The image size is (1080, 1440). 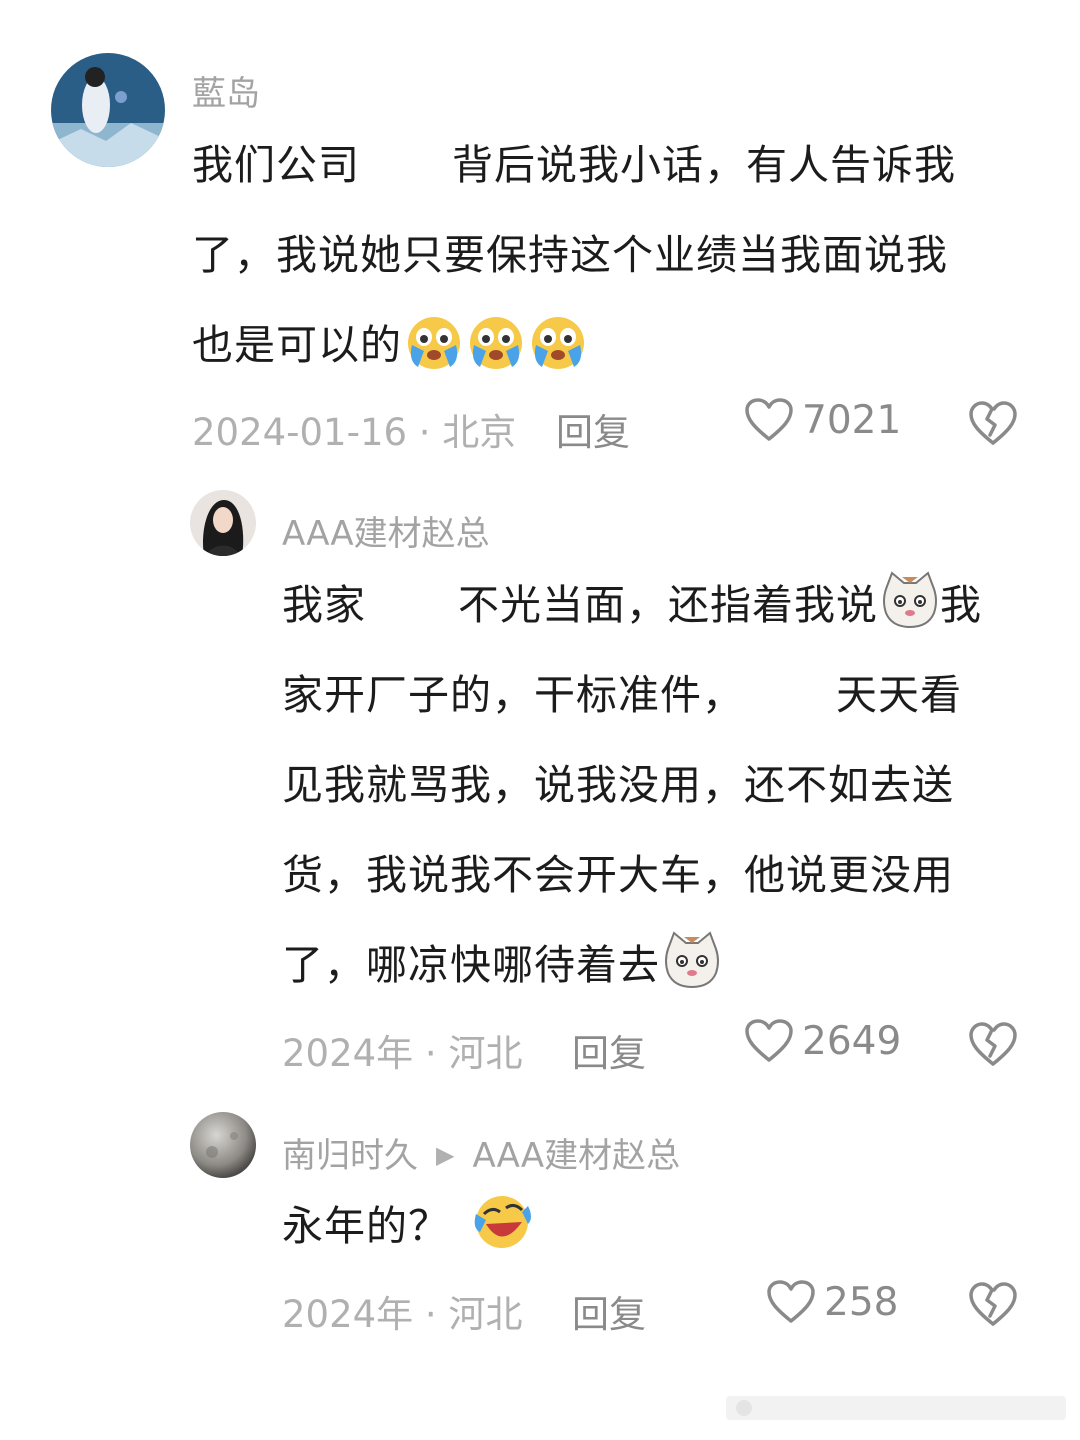 I want to click on text-segment: 不光当面，还指着我说, so click(x=668, y=605).